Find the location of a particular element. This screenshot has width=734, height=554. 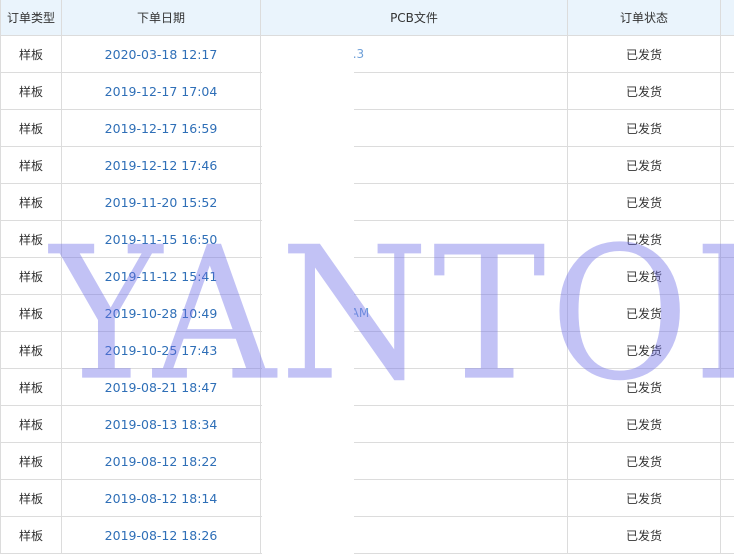

table-row: 样板 2019-12-12 17:46 ...212 已发货 is located at coordinates (367, 165).